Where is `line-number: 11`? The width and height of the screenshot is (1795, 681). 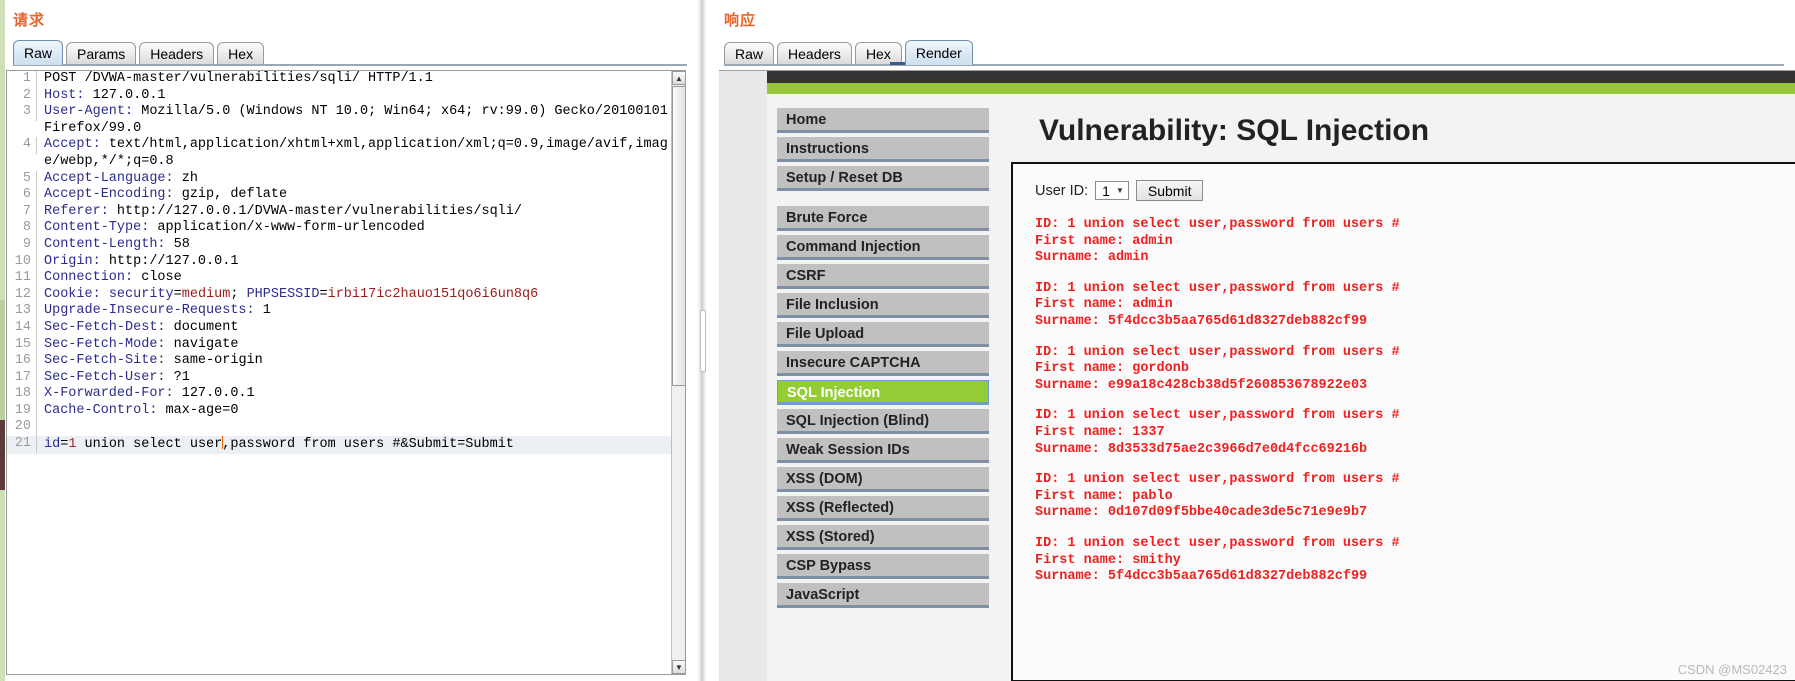
line-number: 11 is located at coordinates (22, 278).